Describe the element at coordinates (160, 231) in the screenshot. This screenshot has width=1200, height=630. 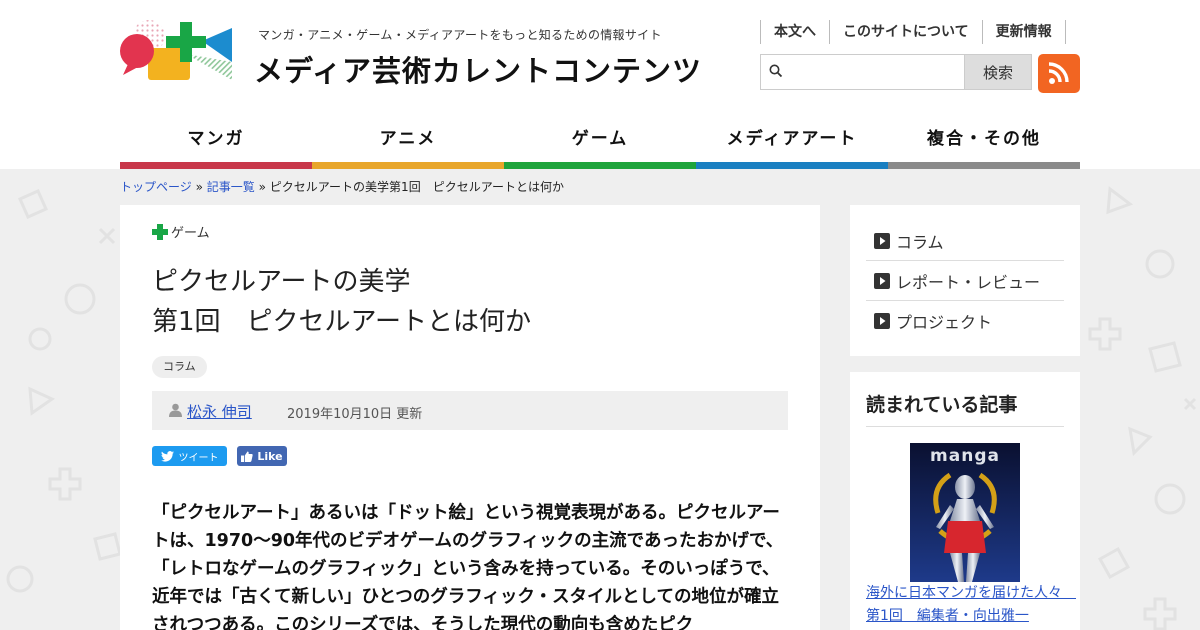
I see `green-plus-icon` at that location.